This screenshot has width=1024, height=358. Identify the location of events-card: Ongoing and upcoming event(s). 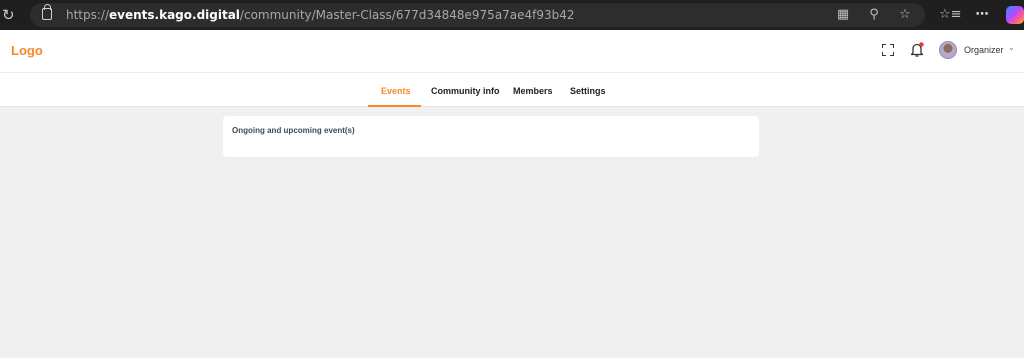
(491, 136).